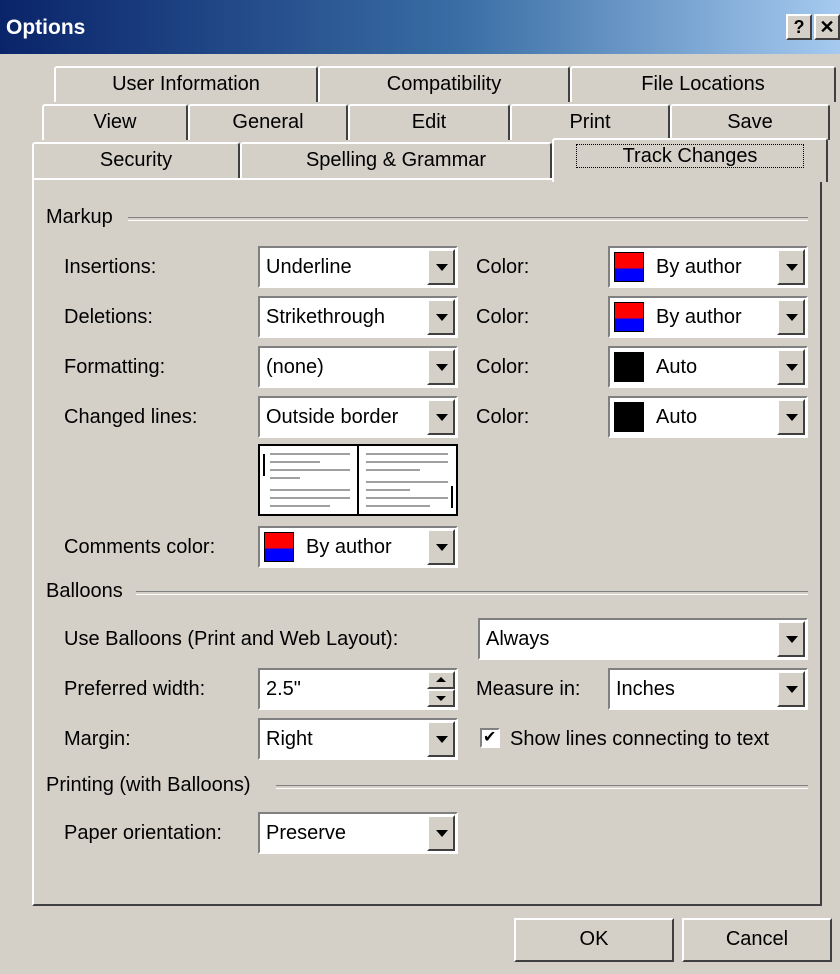 Image resolution: width=840 pixels, height=974 pixels. What do you see at coordinates (503, 267) in the screenshot?
I see `insertions-color-label: Color:` at bounding box center [503, 267].